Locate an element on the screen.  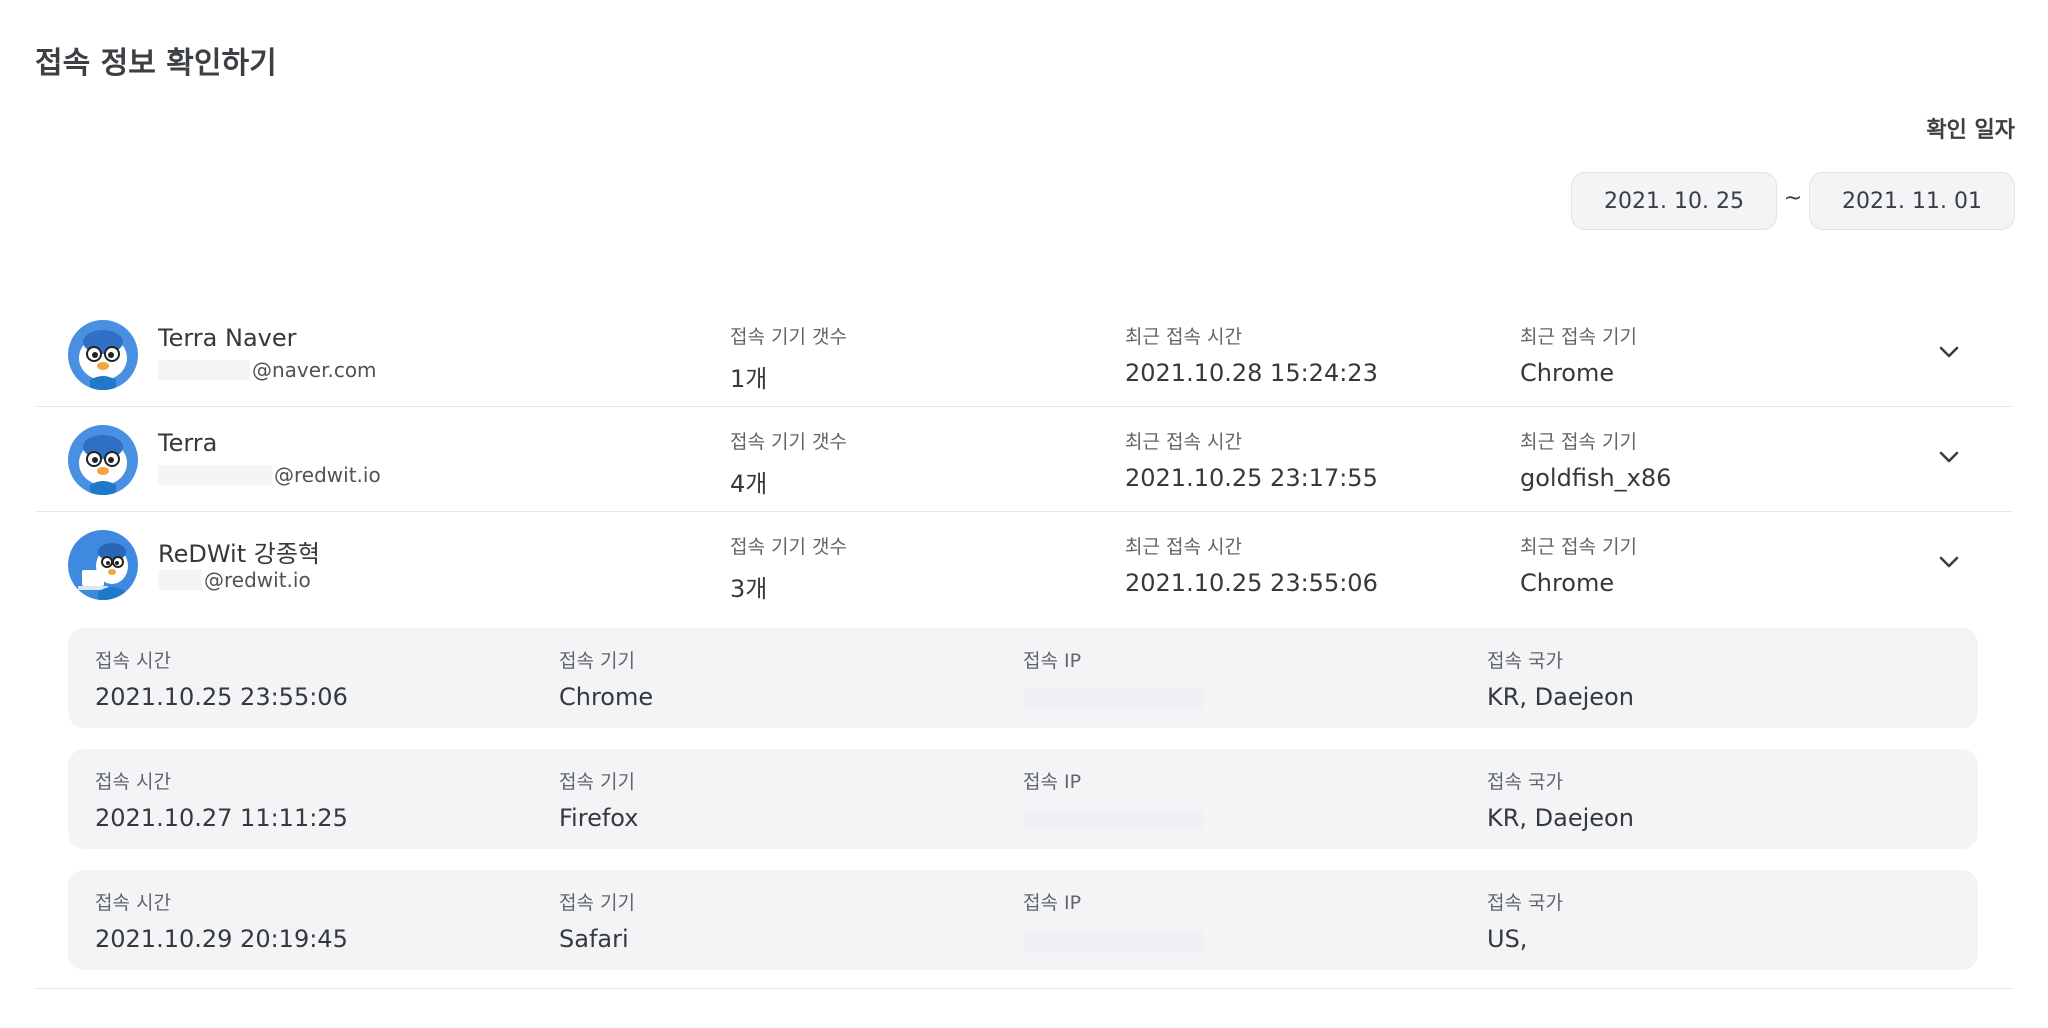
end-date-input: 2021. 11. 01 is located at coordinates (1912, 201).